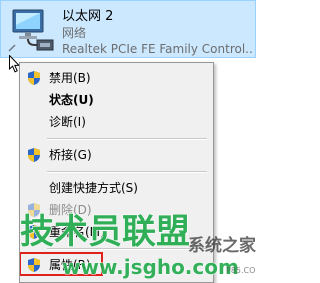 The width and height of the screenshot is (320, 283). Describe the element at coordinates (70, 155) in the screenshot. I see `menu-item-label: 桥接(G)` at that location.